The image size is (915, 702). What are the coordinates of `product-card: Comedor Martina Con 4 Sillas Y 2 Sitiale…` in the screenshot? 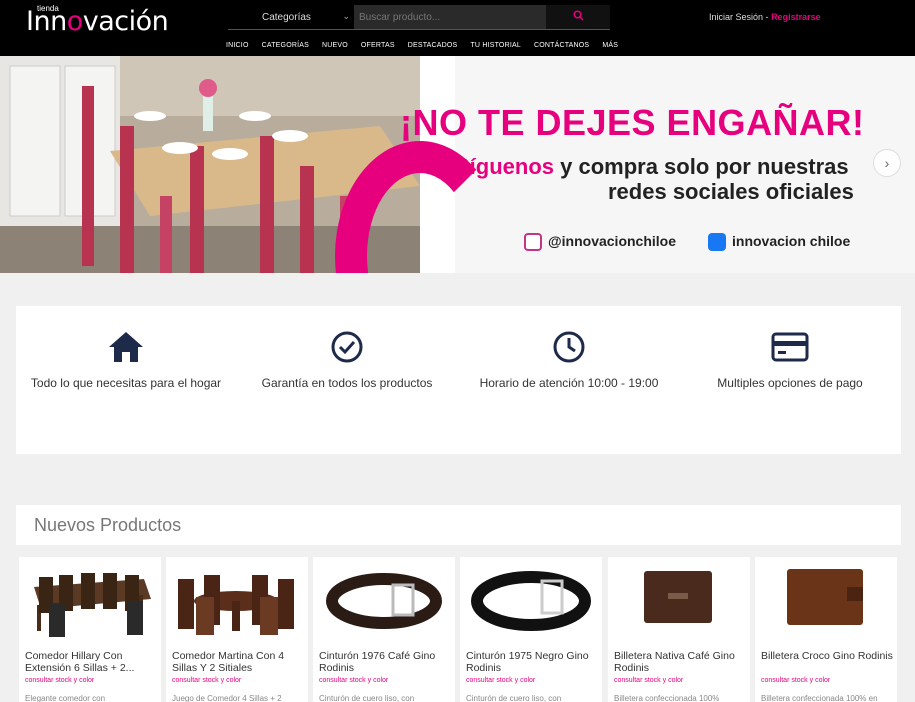 It's located at (237, 629).